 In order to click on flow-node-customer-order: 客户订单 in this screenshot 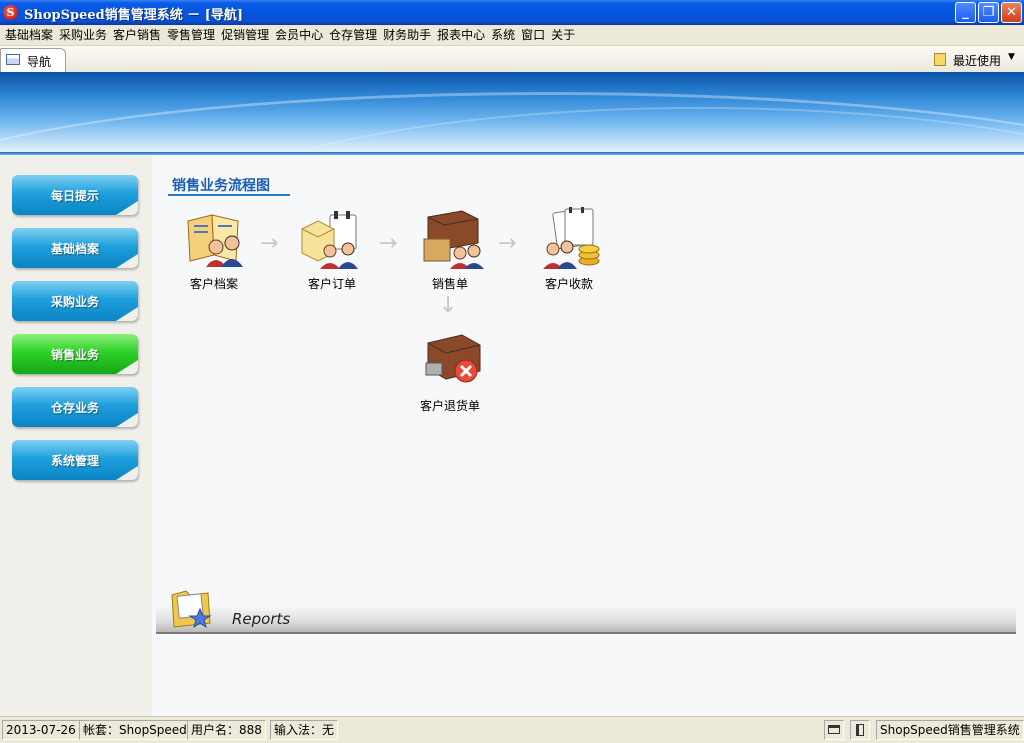, I will do `click(332, 252)`.